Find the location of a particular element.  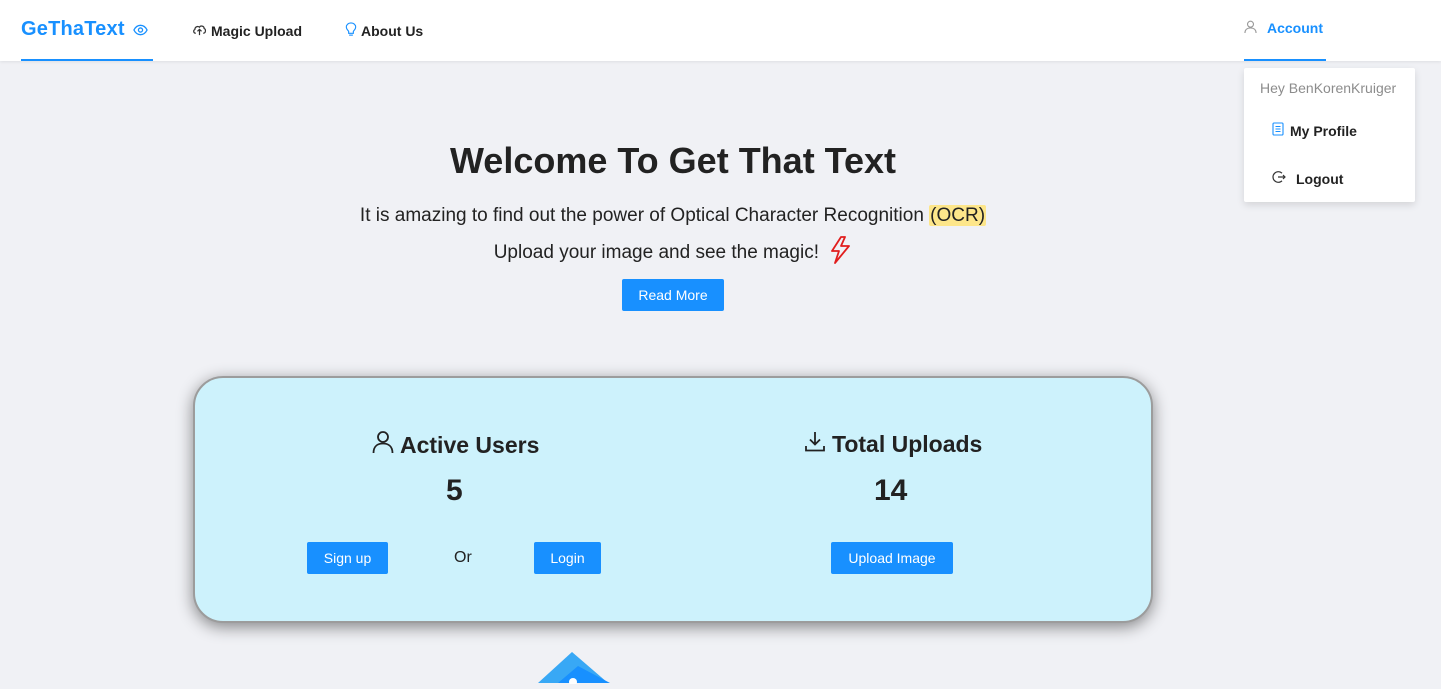

active-users-count: 5 is located at coordinates (454, 490).